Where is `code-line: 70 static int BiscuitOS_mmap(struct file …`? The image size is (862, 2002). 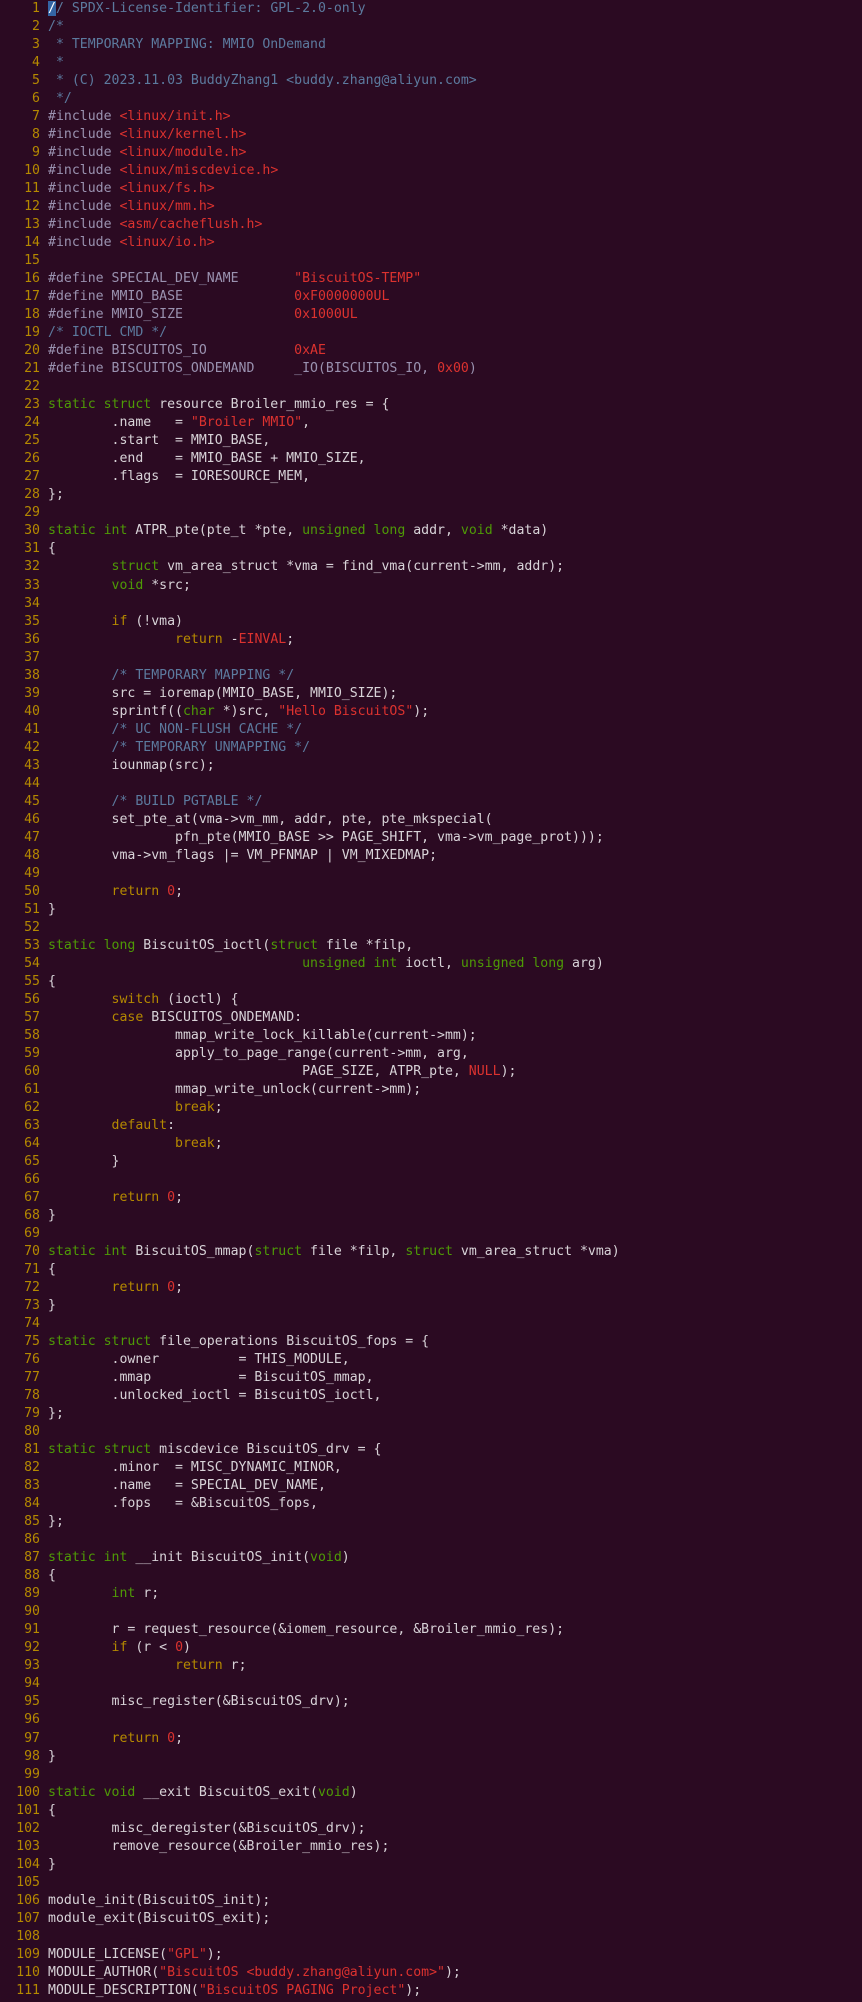
code-line: 70 static int BiscuitOS_mmap(struct file … is located at coordinates (431, 1252).